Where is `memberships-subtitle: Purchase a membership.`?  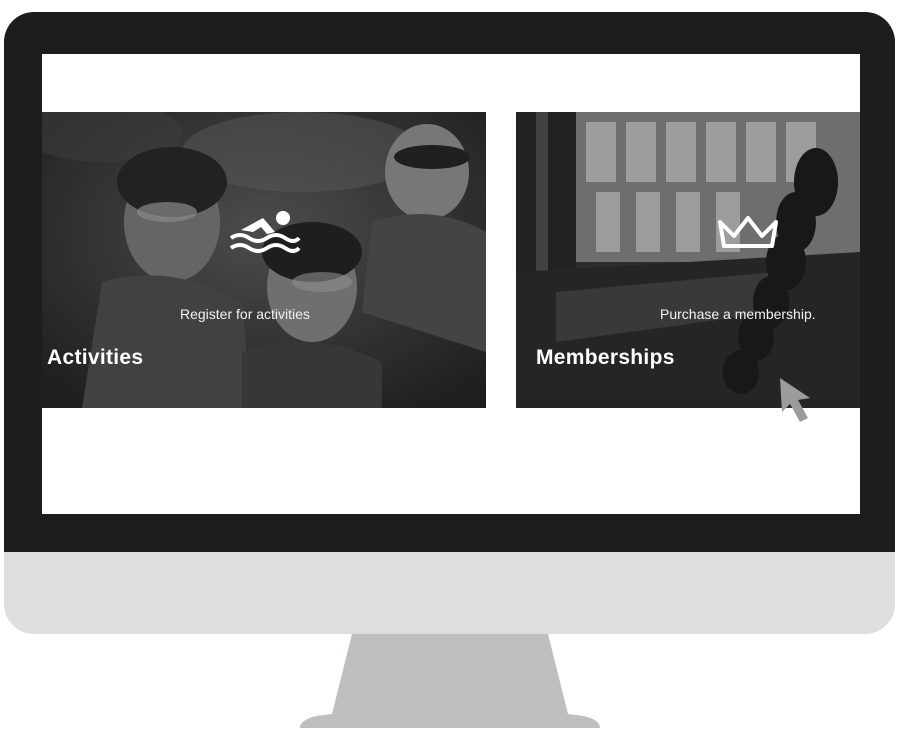 memberships-subtitle: Purchase a membership. is located at coordinates (738, 314).